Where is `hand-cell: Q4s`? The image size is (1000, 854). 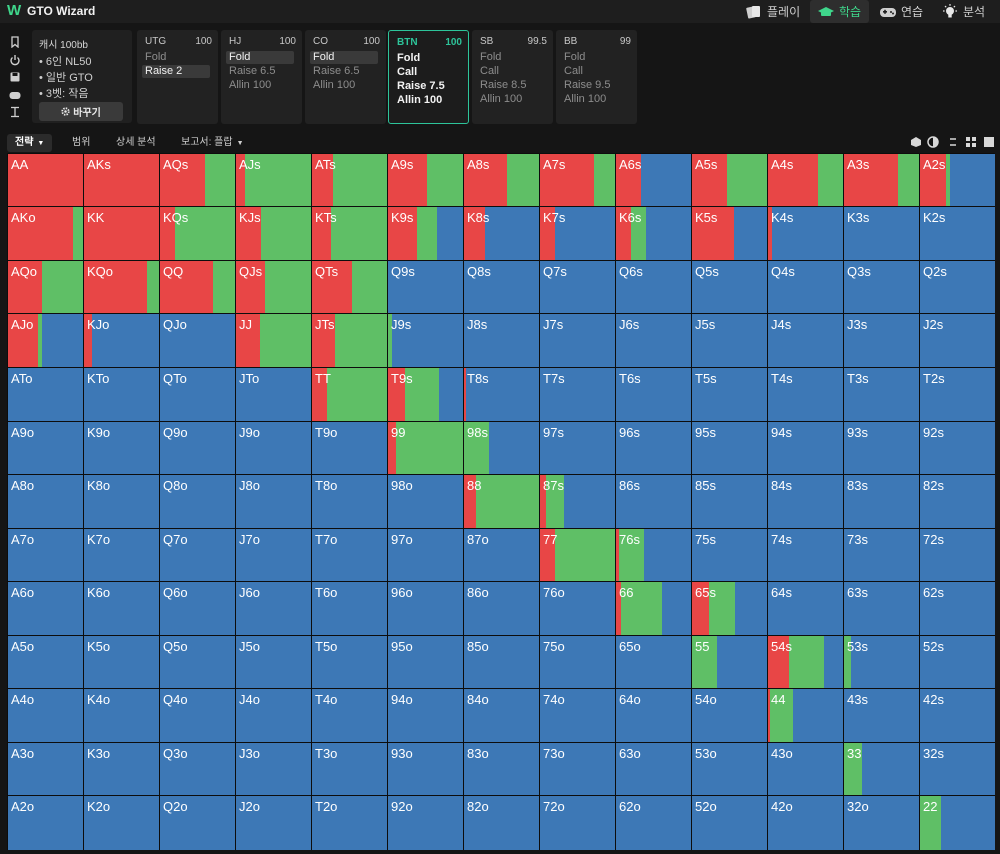
hand-cell: Q4s is located at coordinates (805, 287).